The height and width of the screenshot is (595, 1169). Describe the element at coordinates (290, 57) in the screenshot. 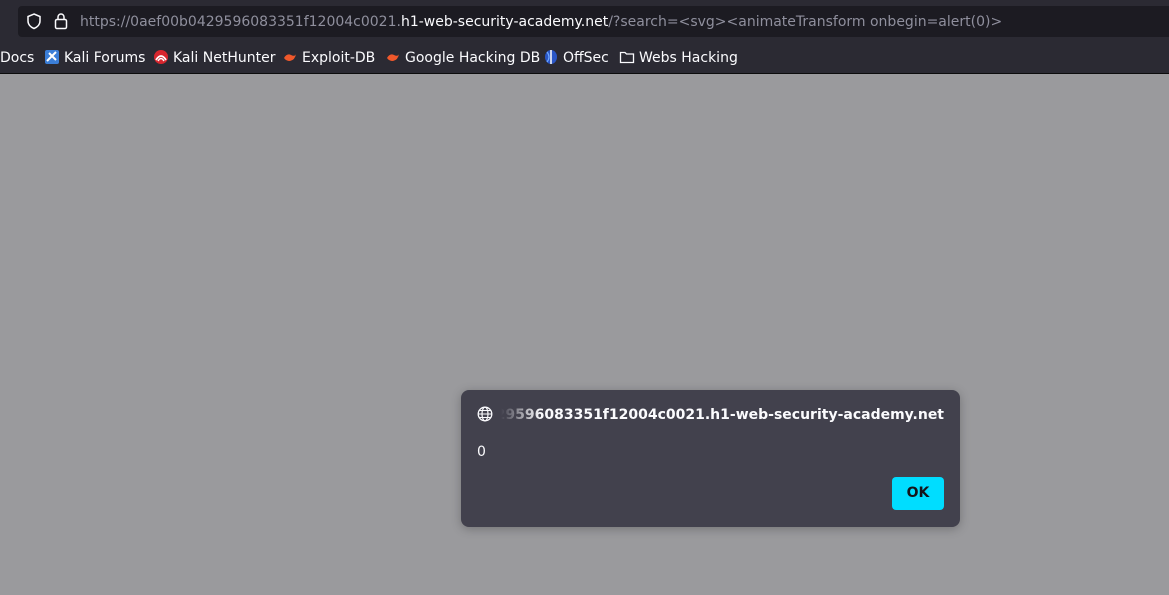

I see `exploit-db-icon` at that location.